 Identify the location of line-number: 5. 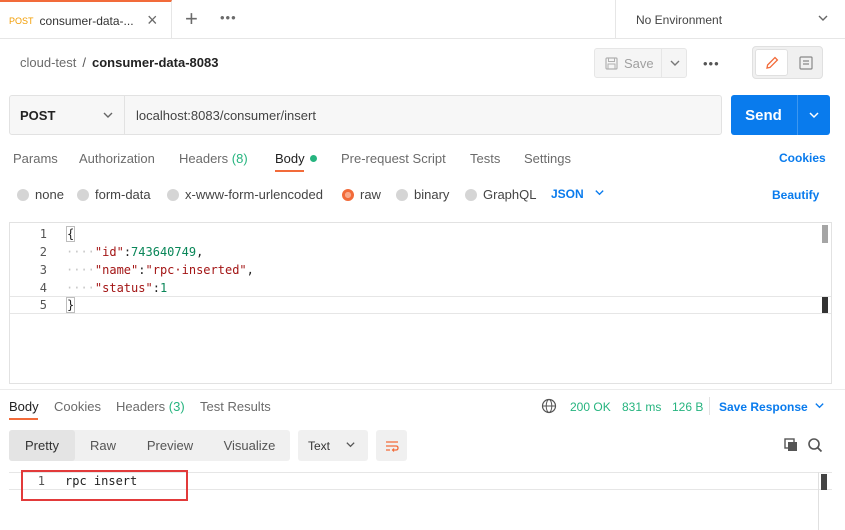
(43, 305).